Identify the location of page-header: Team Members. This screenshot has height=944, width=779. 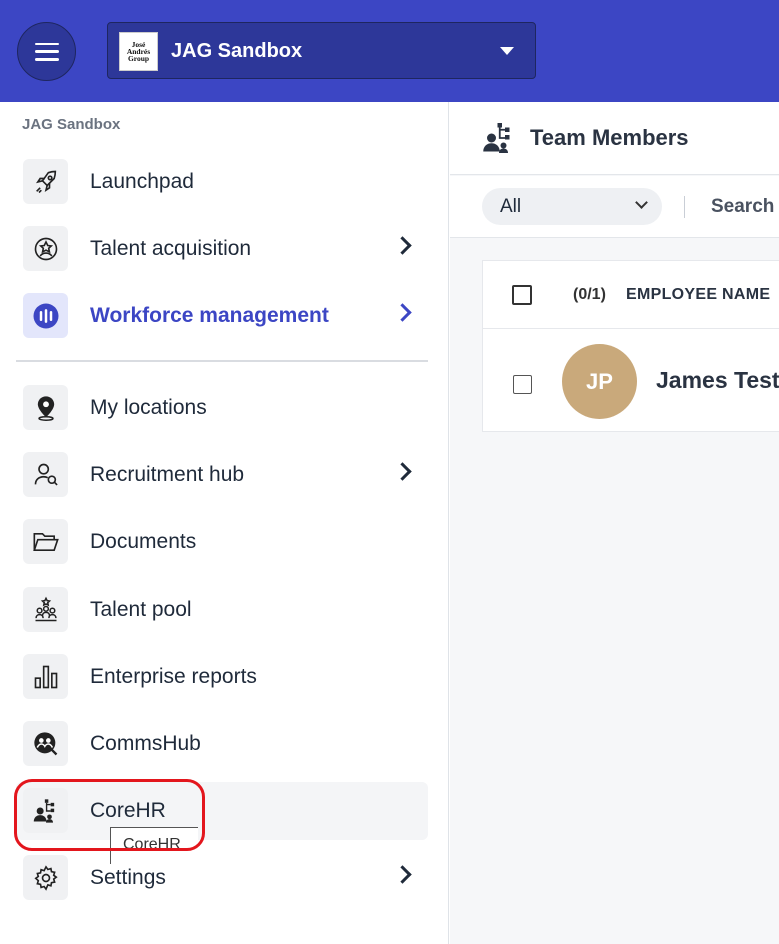
(614, 138).